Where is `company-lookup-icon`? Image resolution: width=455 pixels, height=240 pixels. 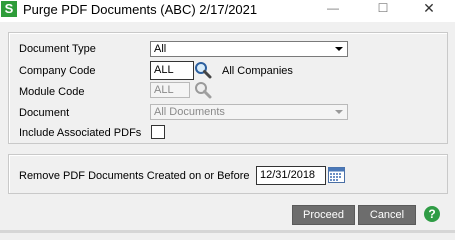 company-lookup-icon is located at coordinates (203, 70).